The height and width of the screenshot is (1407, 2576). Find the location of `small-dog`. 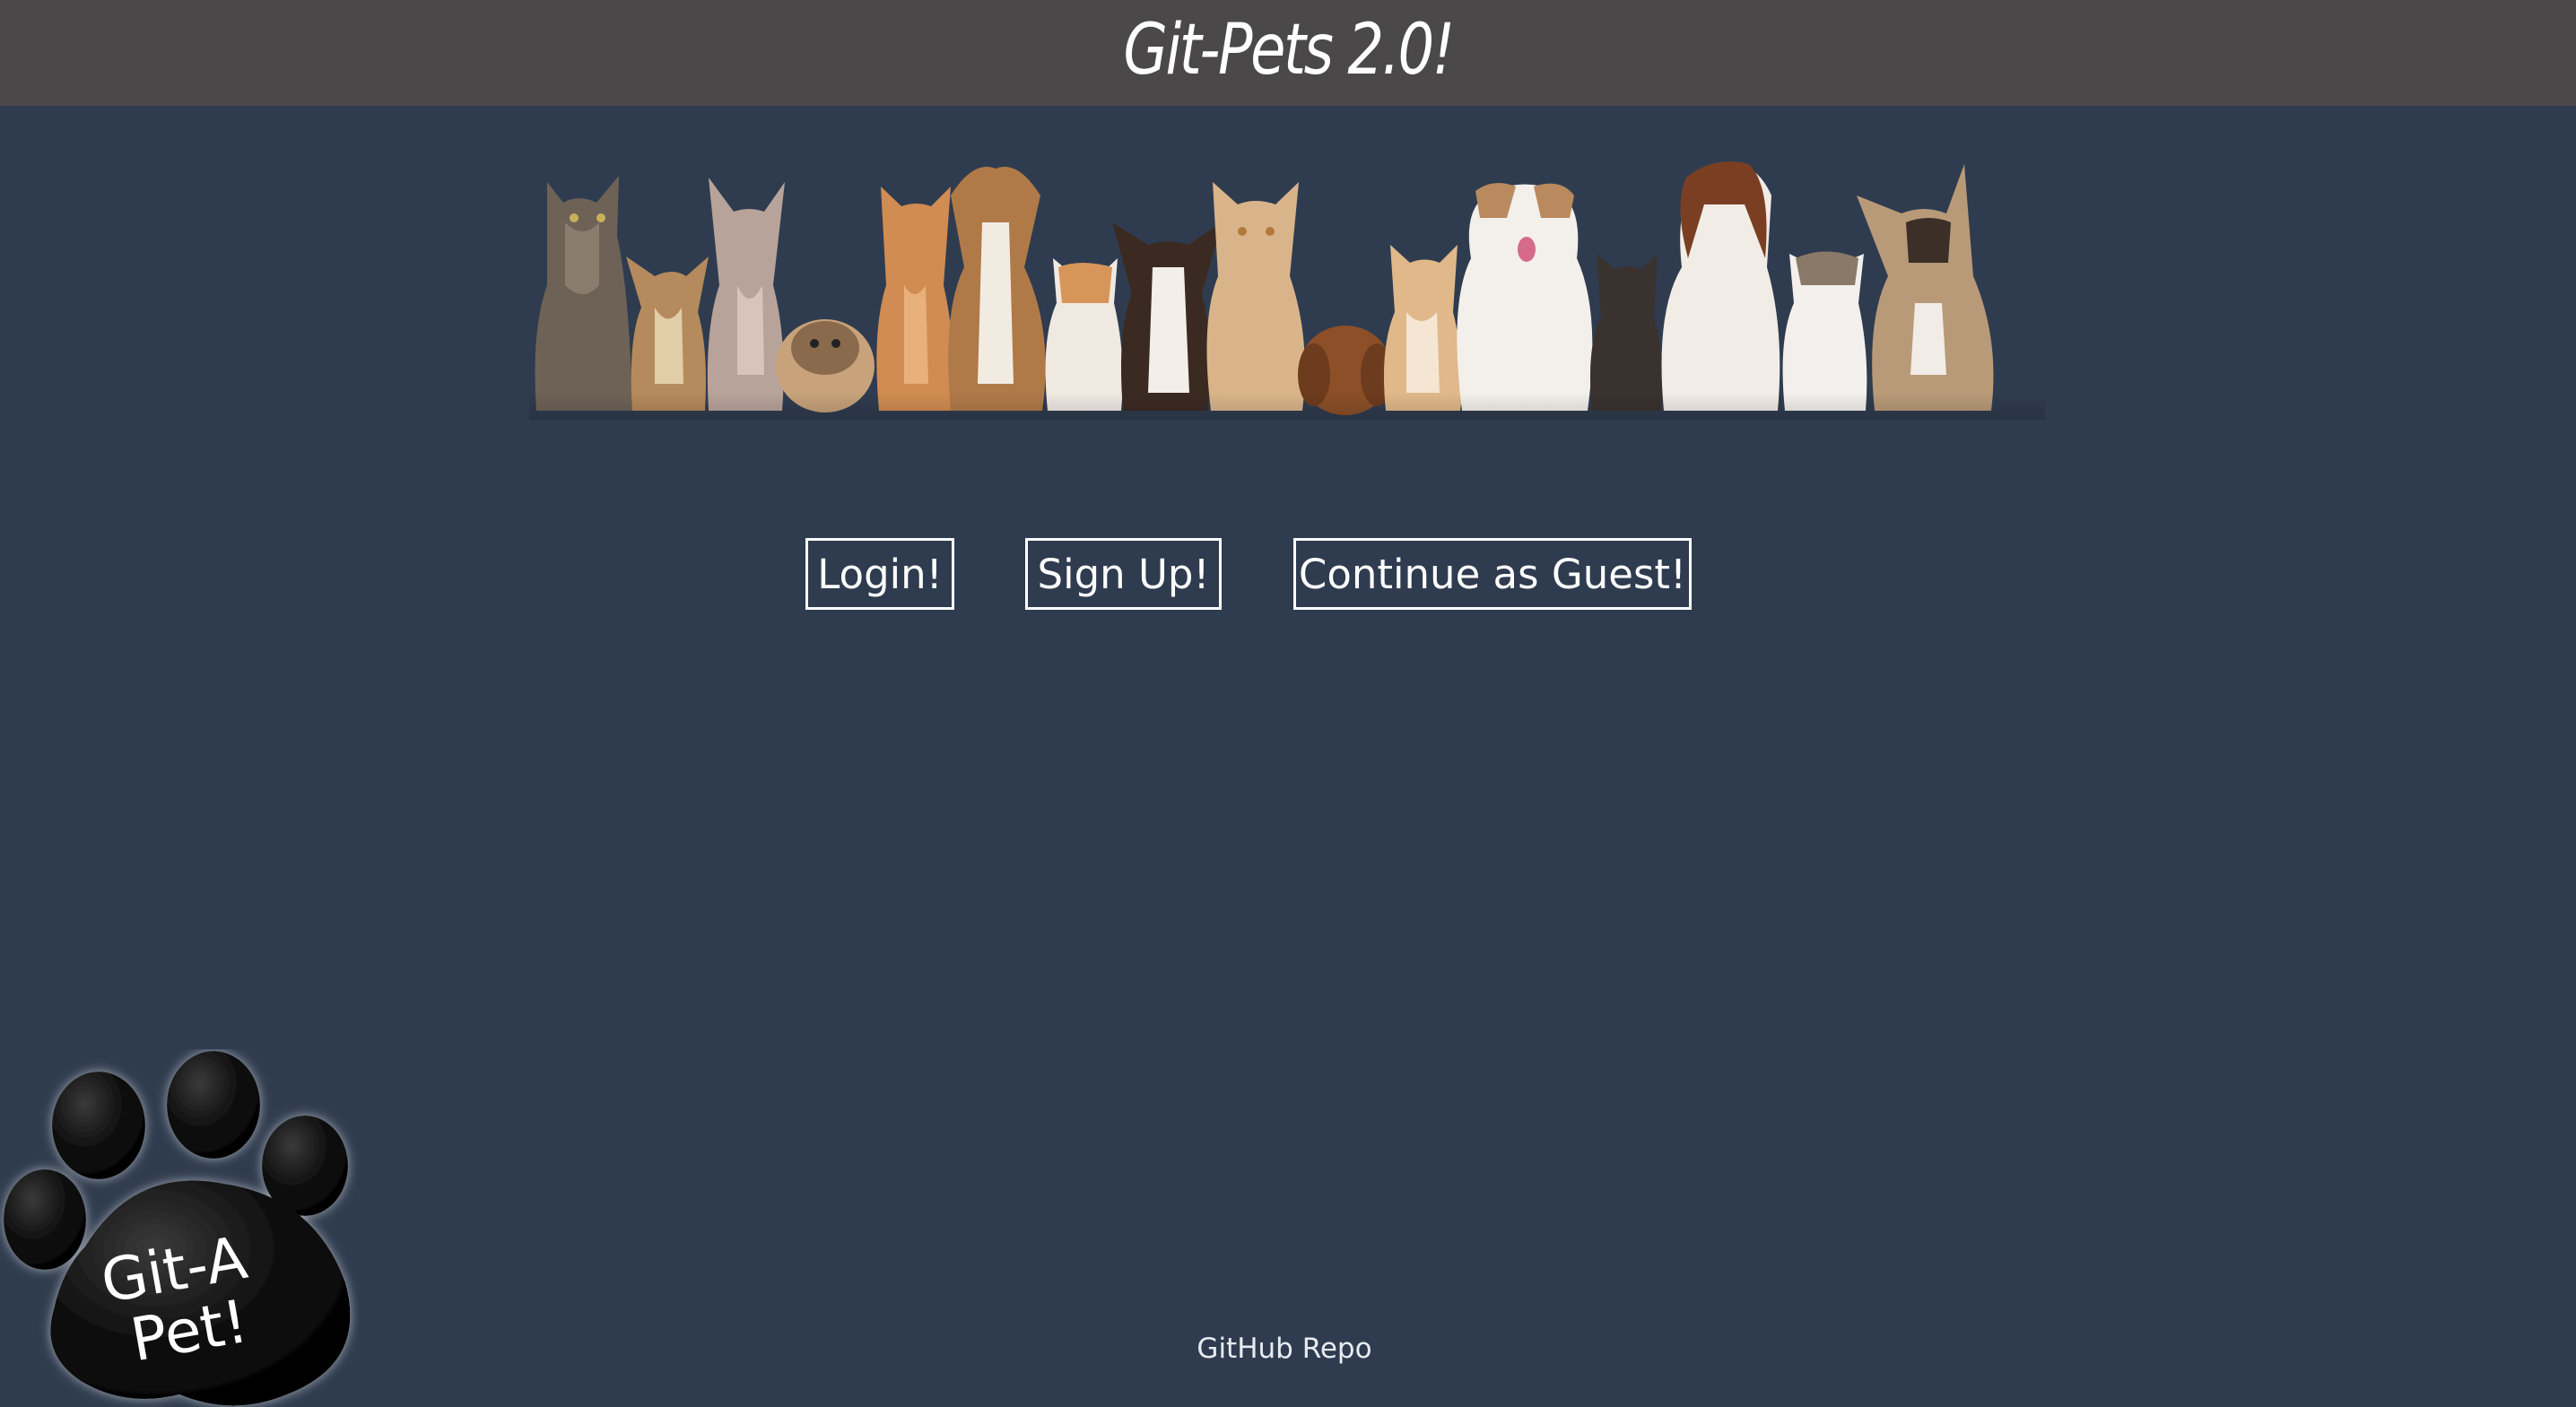

small-dog is located at coordinates (667, 333).